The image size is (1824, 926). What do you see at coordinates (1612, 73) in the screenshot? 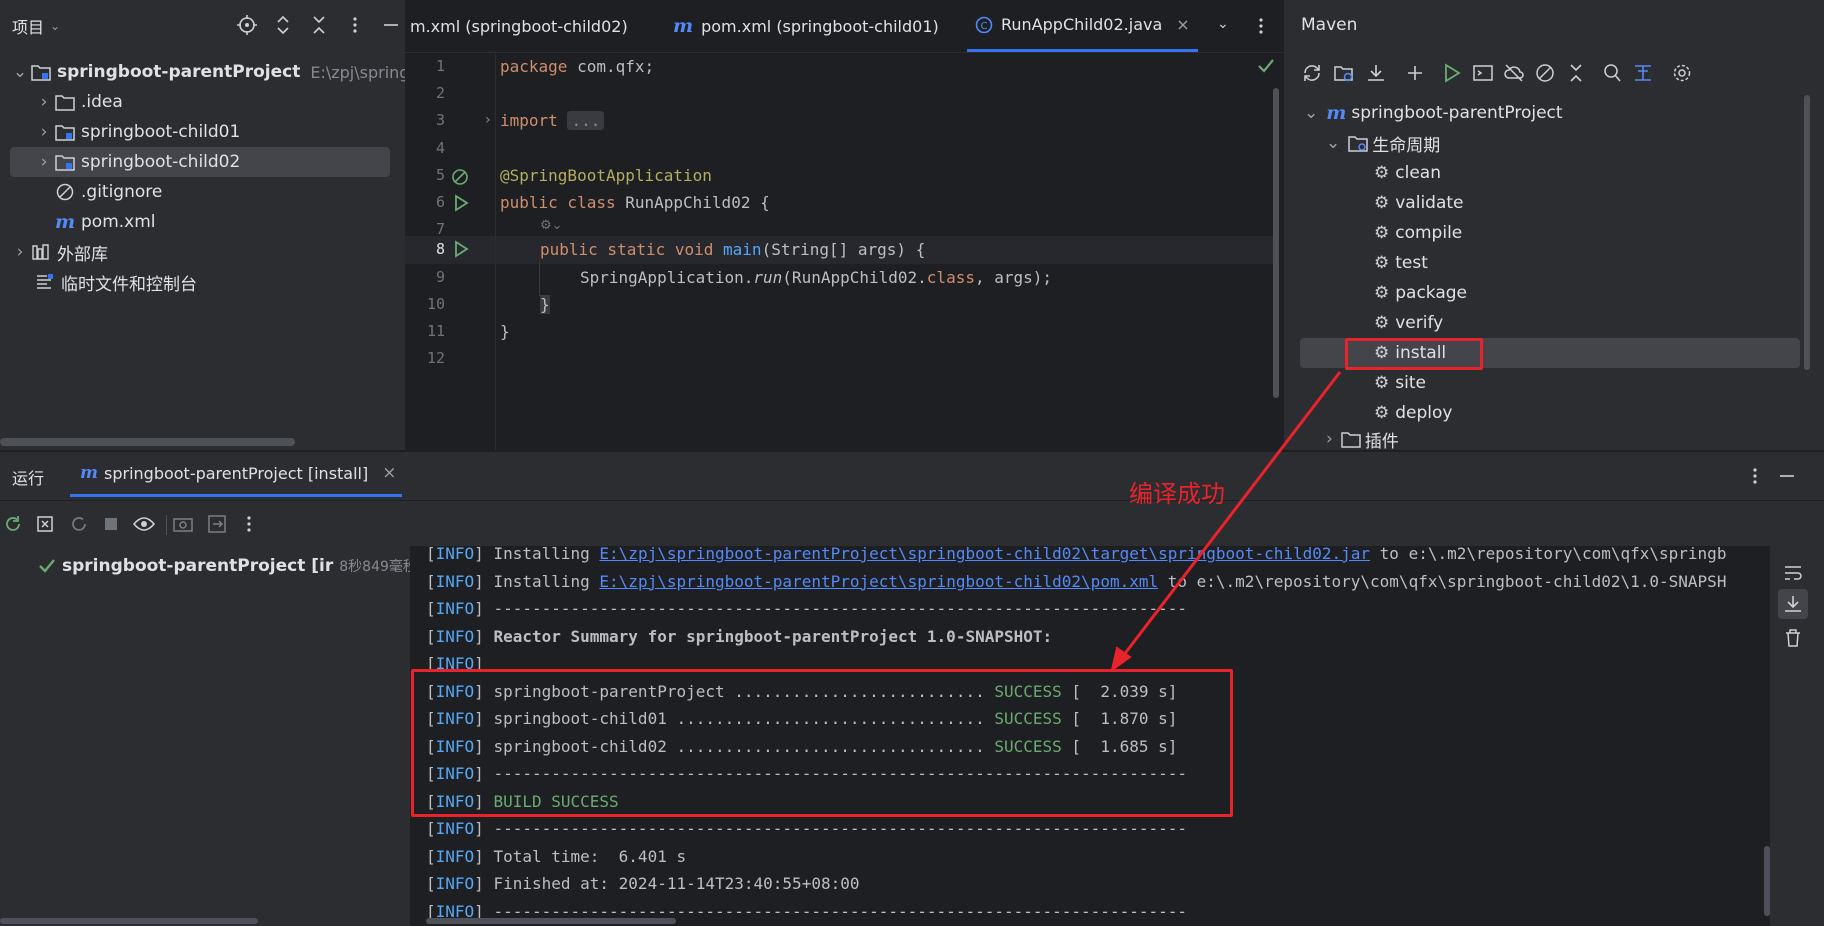
I see `analyze-dependencies-icon` at bounding box center [1612, 73].